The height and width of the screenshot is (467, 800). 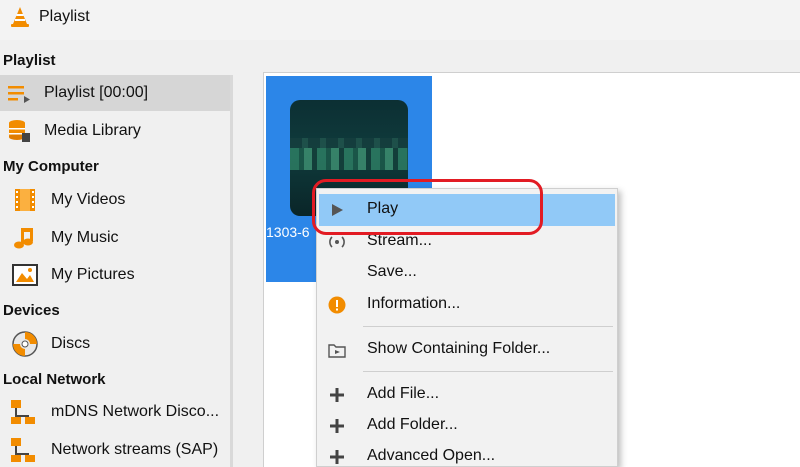 What do you see at coordinates (19, 131) in the screenshot?
I see `database-icon` at bounding box center [19, 131].